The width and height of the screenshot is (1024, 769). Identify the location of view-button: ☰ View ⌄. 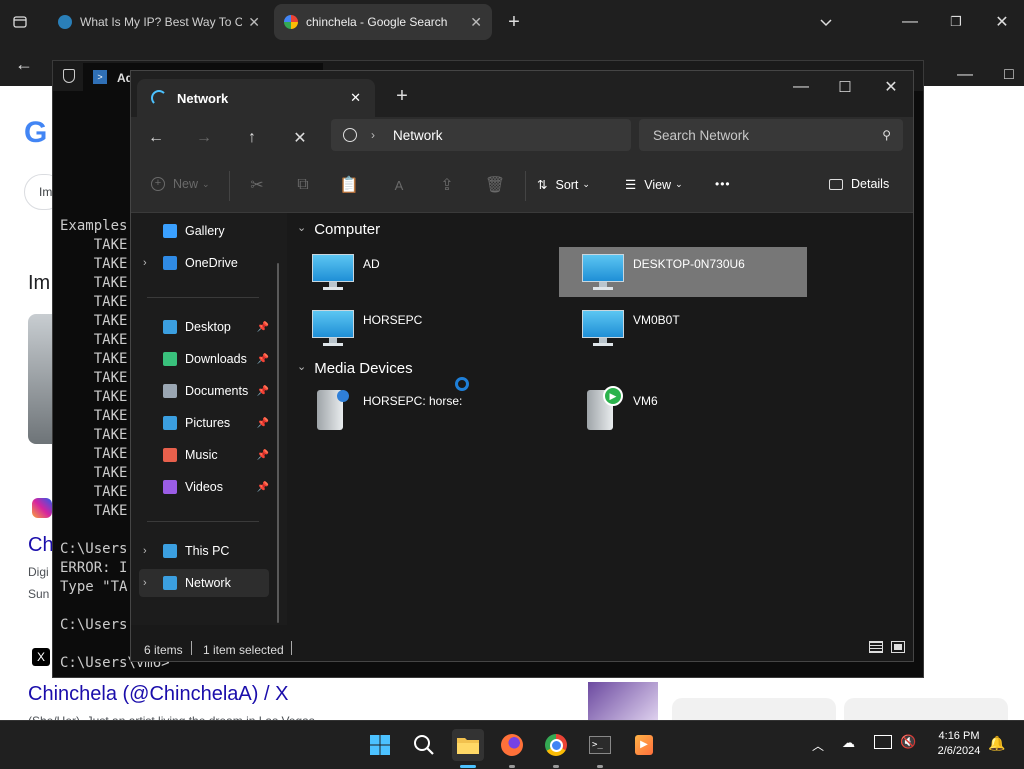
(654, 185).